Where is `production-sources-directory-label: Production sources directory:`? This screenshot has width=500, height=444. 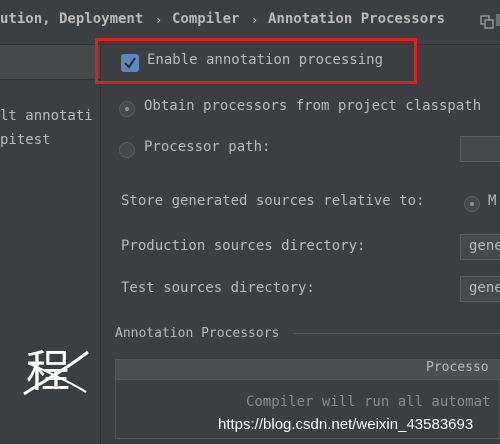 production-sources-directory-label: Production sources directory: is located at coordinates (243, 246).